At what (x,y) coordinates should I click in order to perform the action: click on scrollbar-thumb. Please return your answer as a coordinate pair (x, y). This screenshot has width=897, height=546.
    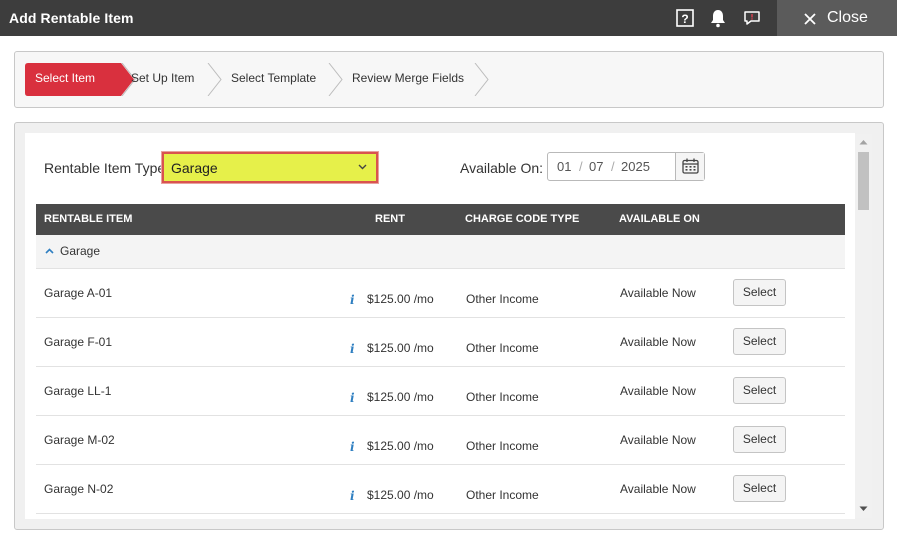
    Looking at the image, I should click on (863, 181).